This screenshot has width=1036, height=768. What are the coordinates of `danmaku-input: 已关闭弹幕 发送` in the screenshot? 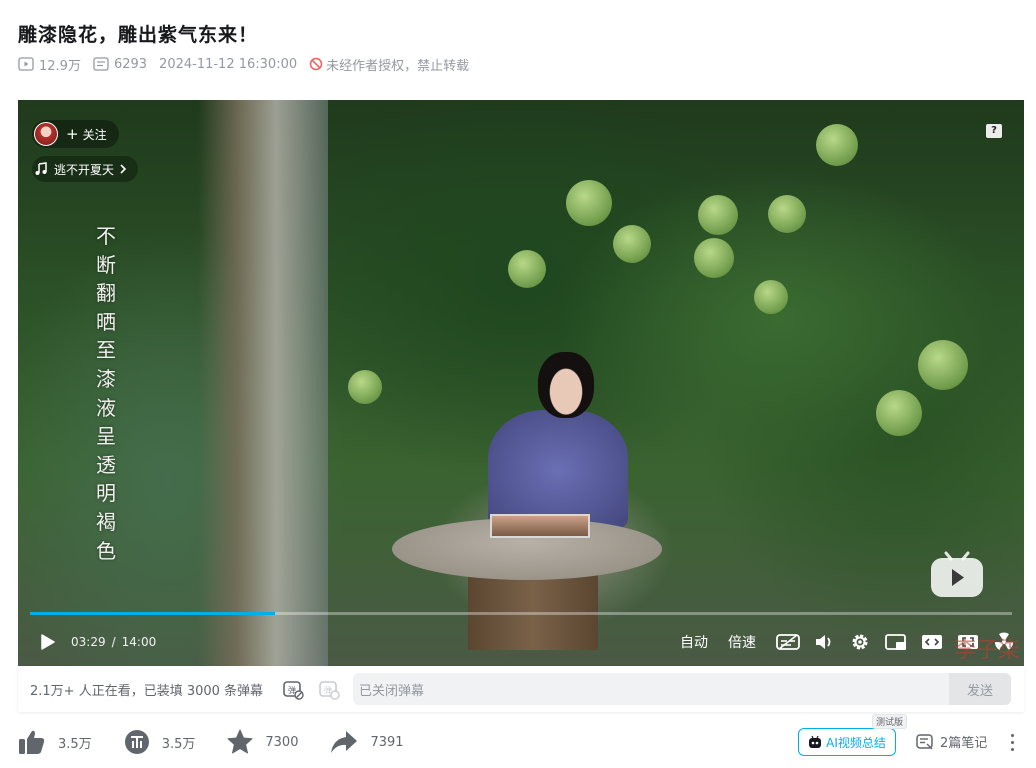 It's located at (682, 689).